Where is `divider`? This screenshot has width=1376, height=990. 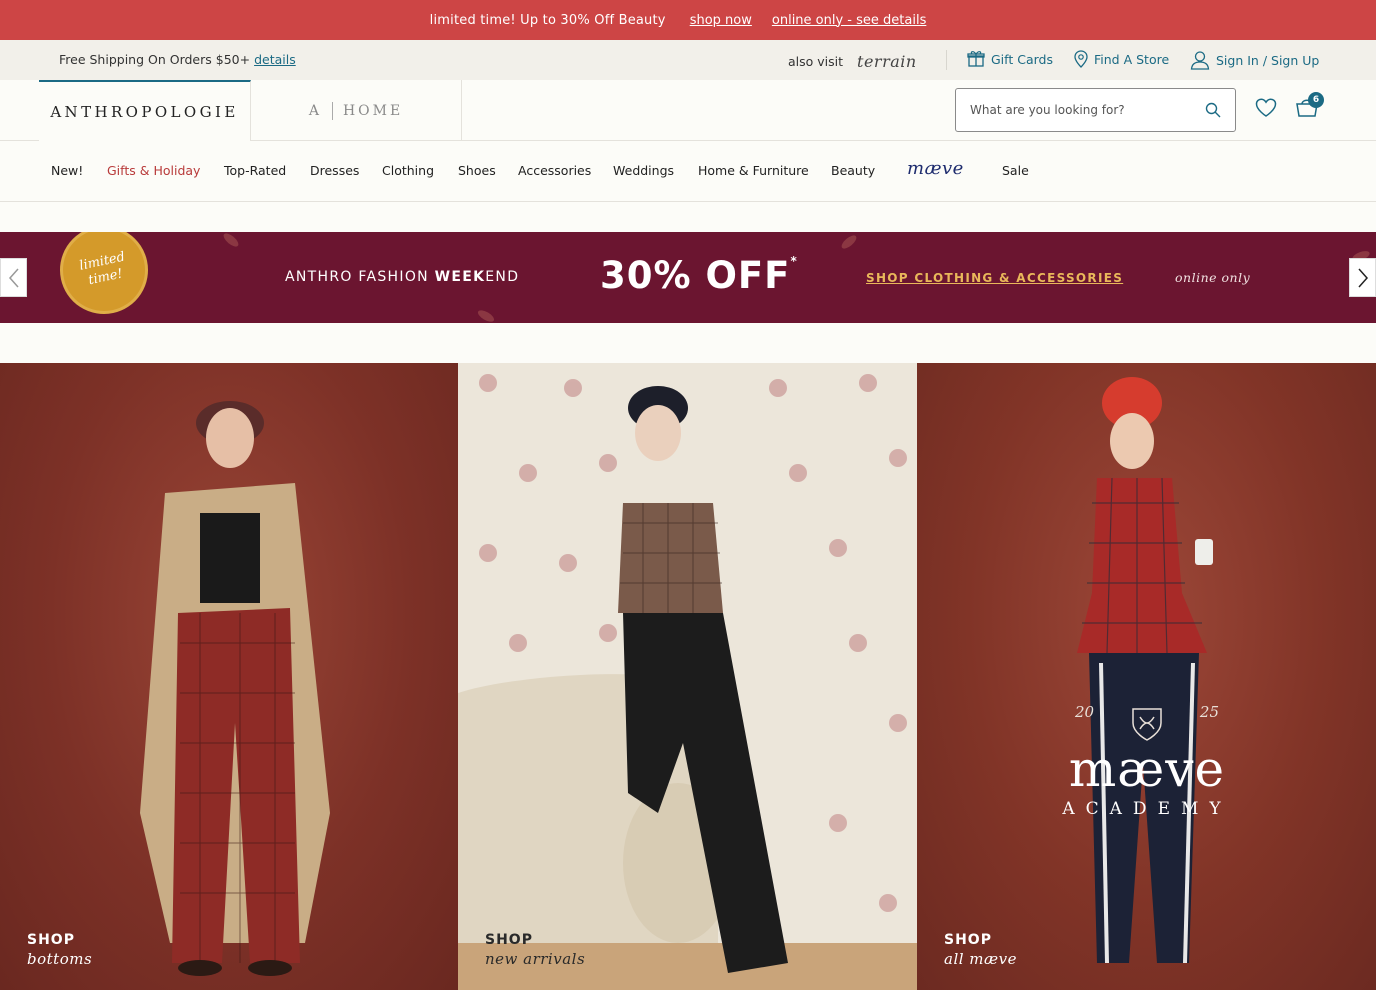
divider is located at coordinates (946, 60).